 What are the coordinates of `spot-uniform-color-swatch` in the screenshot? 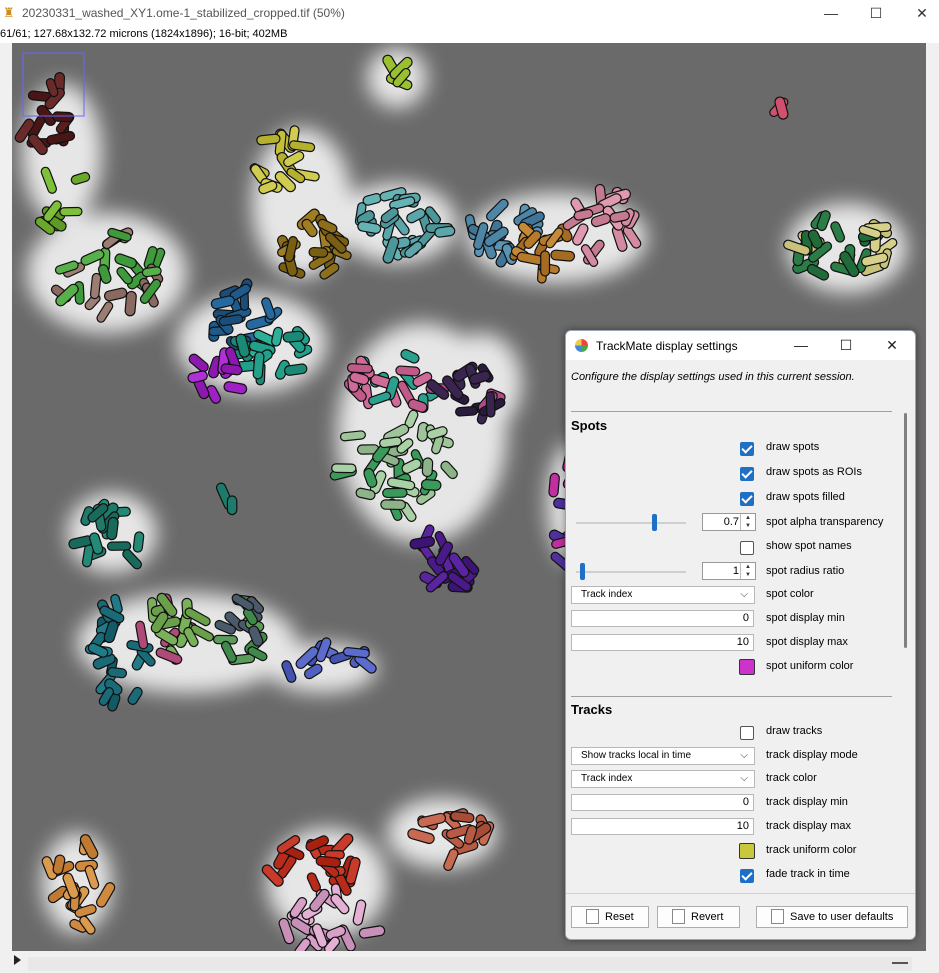 It's located at (747, 667).